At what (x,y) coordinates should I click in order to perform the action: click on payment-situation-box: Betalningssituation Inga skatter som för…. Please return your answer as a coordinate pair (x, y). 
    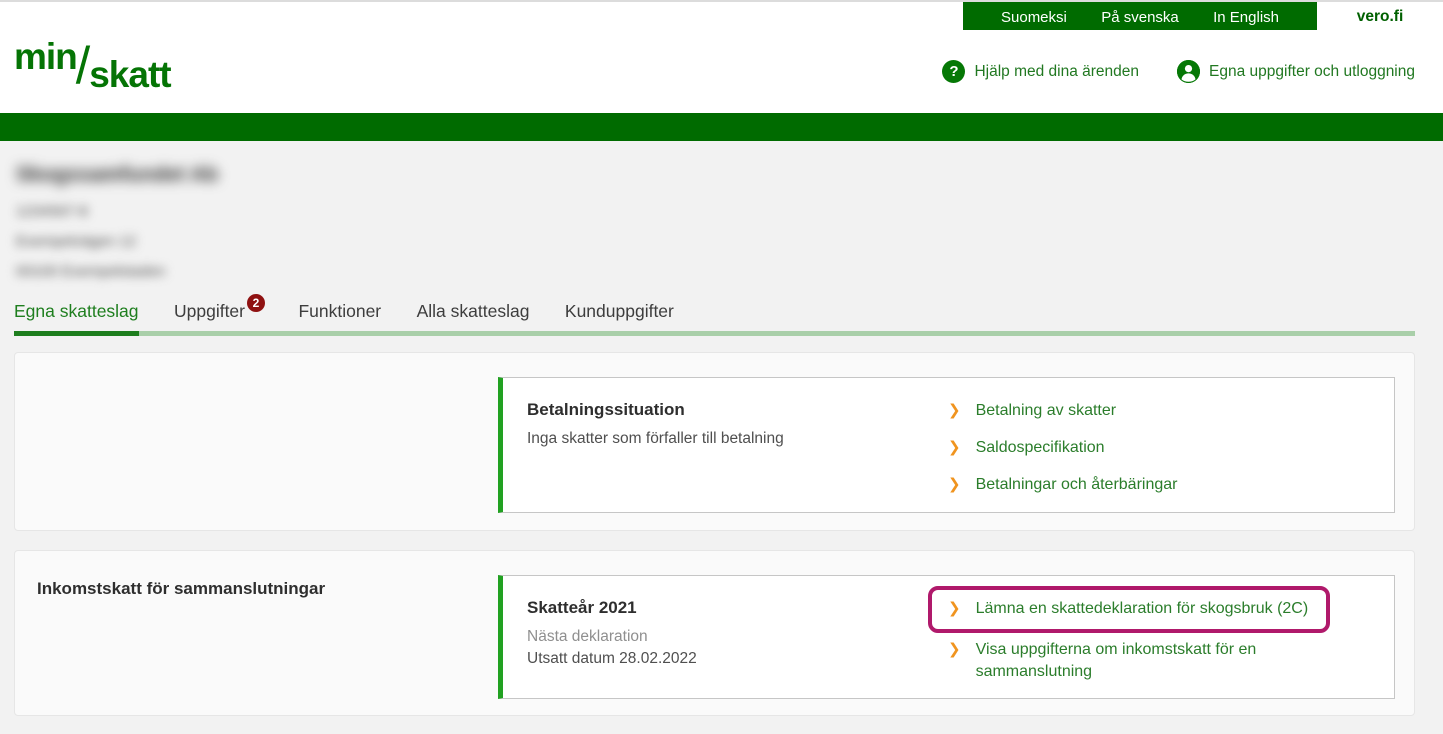
    Looking at the image, I should click on (946, 445).